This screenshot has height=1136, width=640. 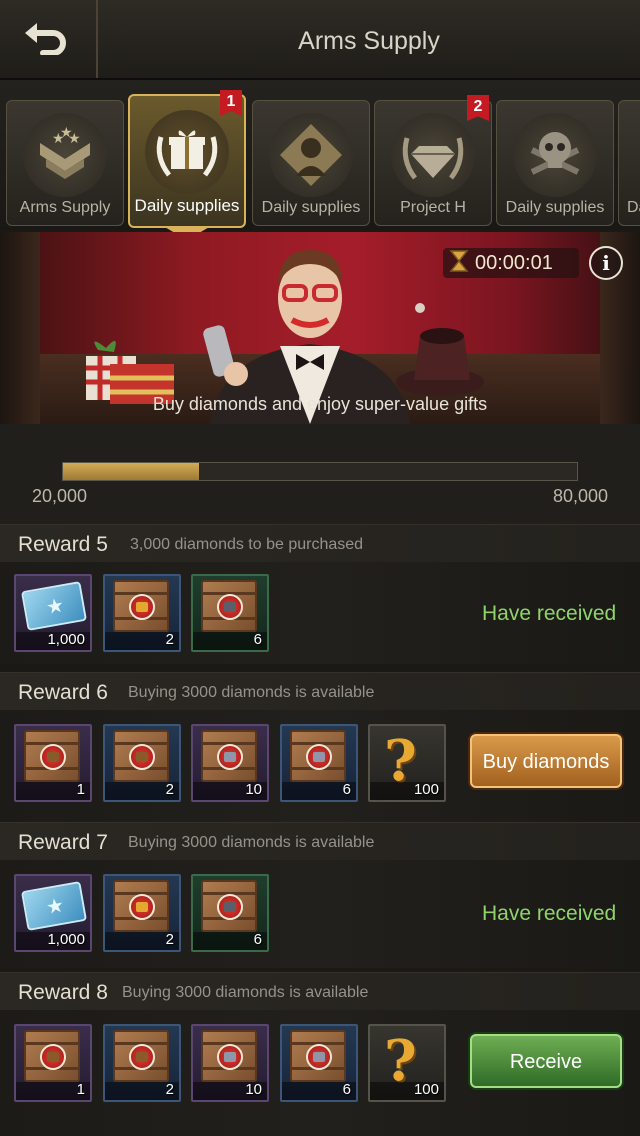 I want to click on tab-label: Da, so click(x=633, y=207).